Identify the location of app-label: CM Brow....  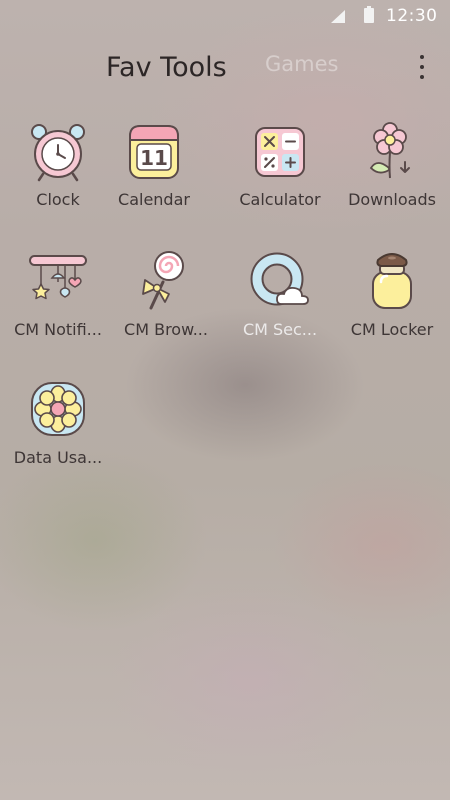
(166, 329).